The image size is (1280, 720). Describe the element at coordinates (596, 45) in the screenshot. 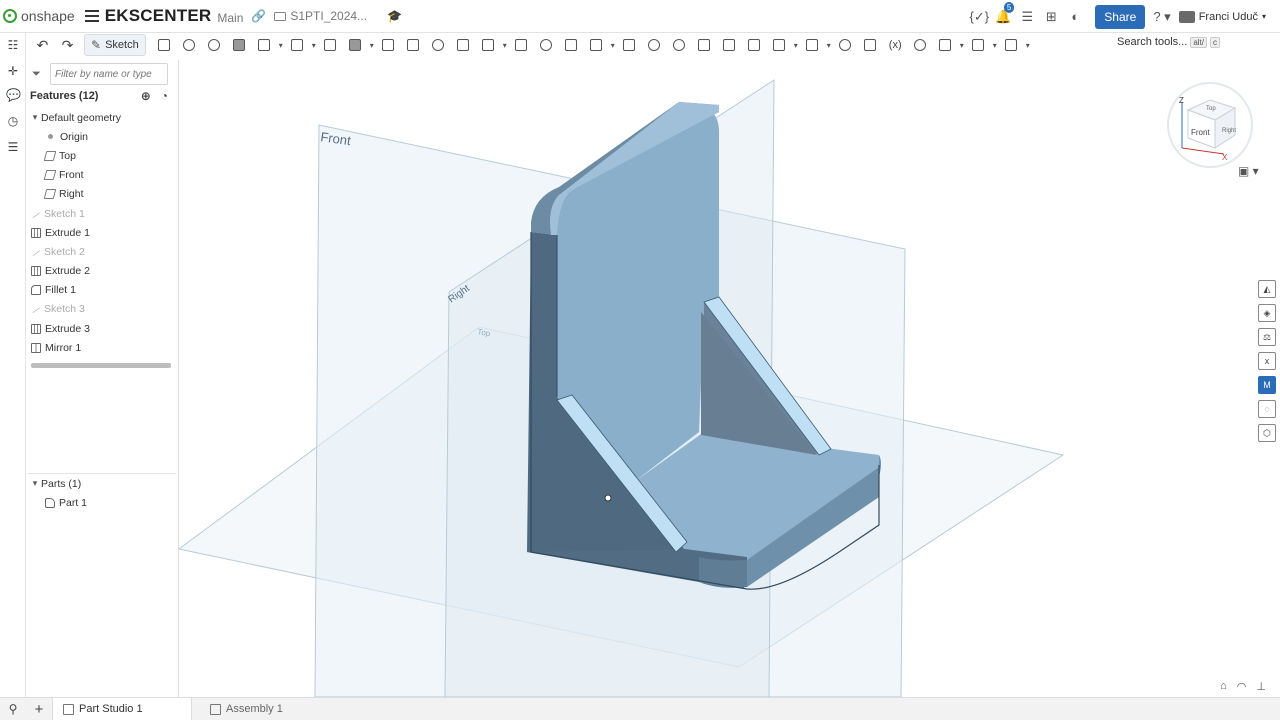

I see `transform-tool-icon` at that location.